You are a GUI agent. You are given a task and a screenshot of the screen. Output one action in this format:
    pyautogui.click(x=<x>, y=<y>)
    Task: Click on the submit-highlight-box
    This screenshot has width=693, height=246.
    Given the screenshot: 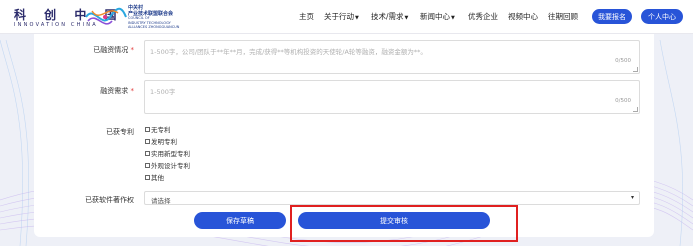 What is the action you would take?
    pyautogui.click(x=404, y=223)
    